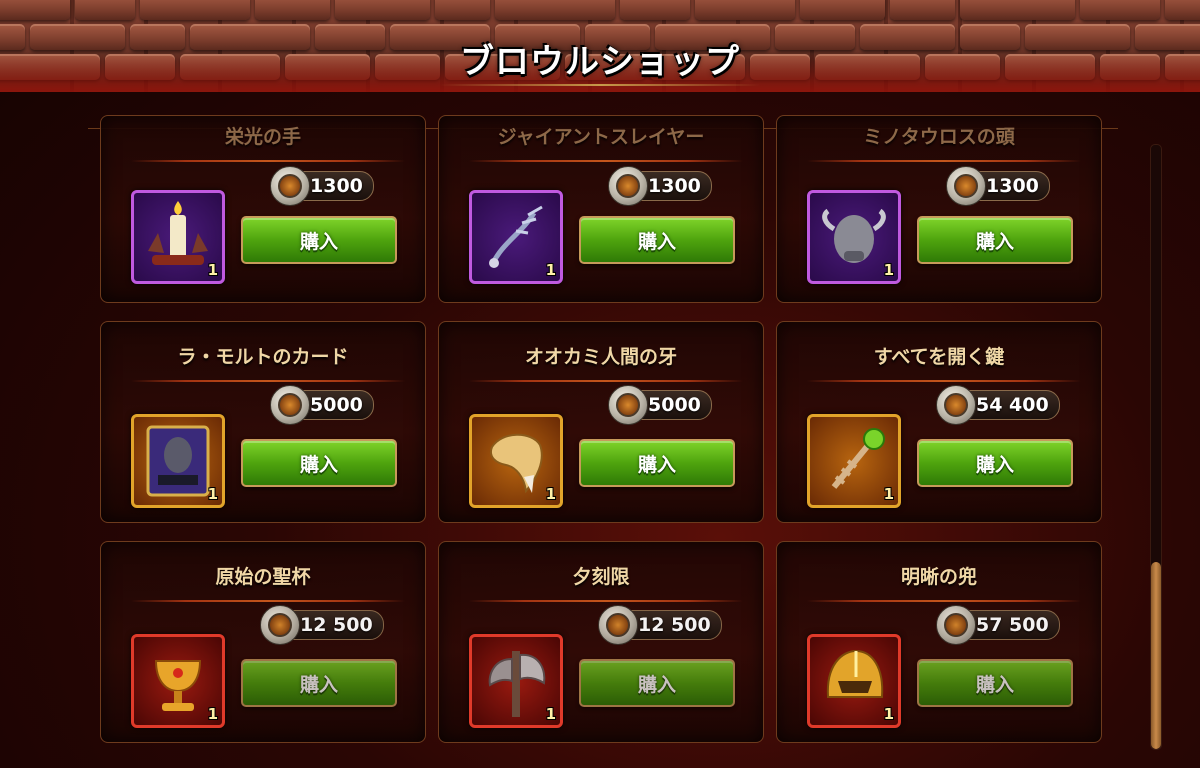 This screenshot has height=768, width=1200. I want to click on shop-item-card: 明晰の兜 1 57 500 購入, so click(939, 642).